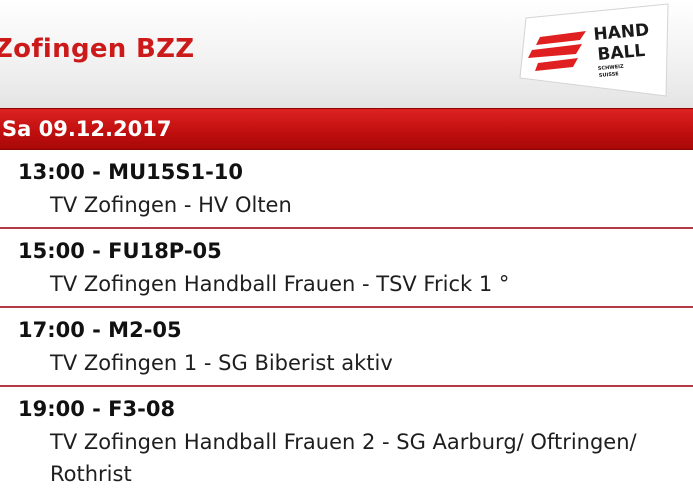 The width and height of the screenshot is (693, 502). Describe the element at coordinates (131, 172) in the screenshot. I see `match-time-code: 13:00 - MU15S1-10` at that location.